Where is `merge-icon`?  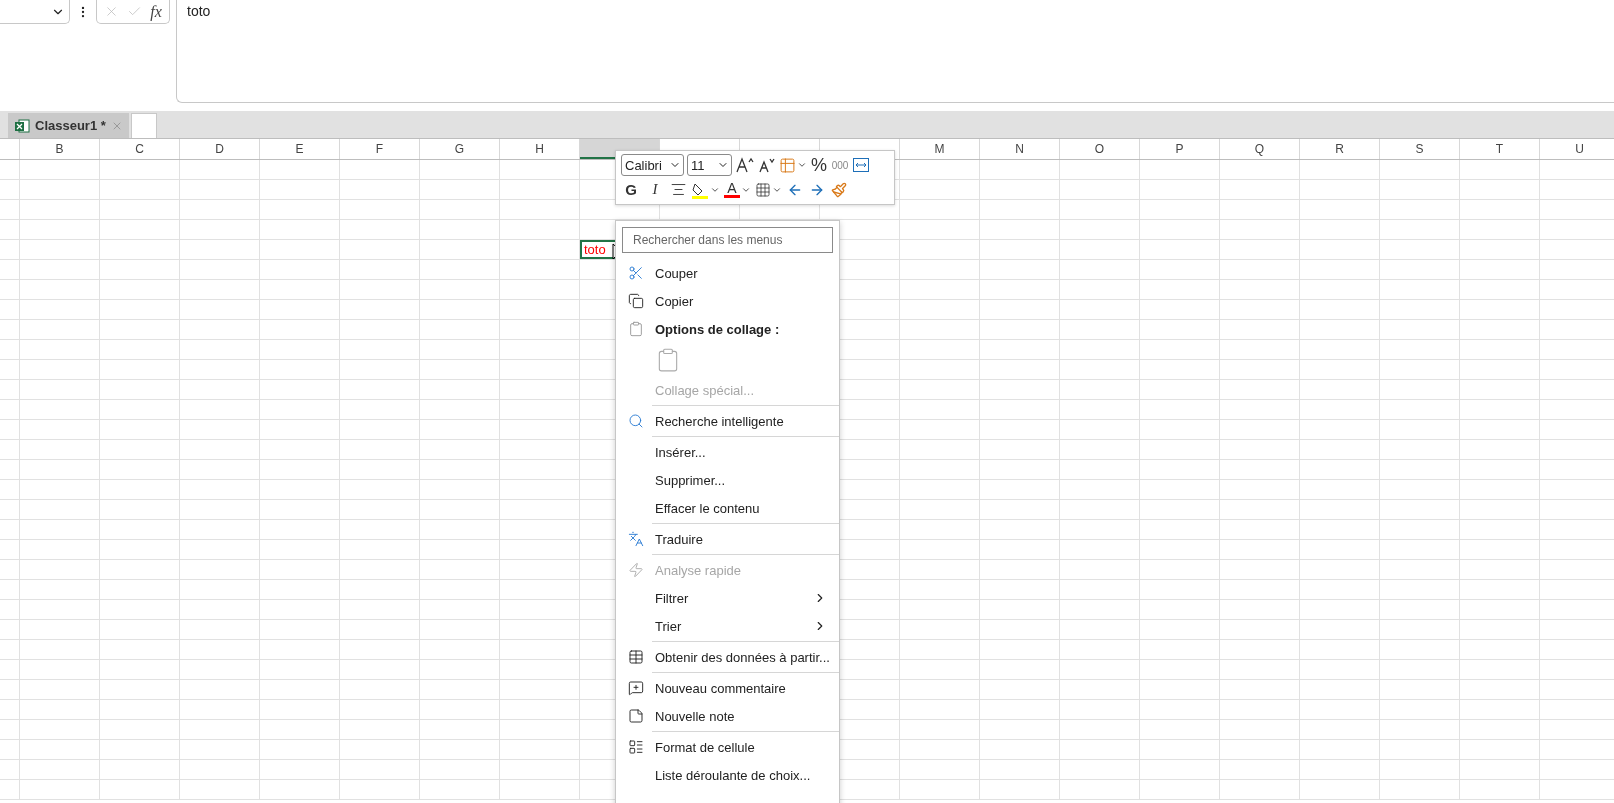 merge-icon is located at coordinates (861, 165).